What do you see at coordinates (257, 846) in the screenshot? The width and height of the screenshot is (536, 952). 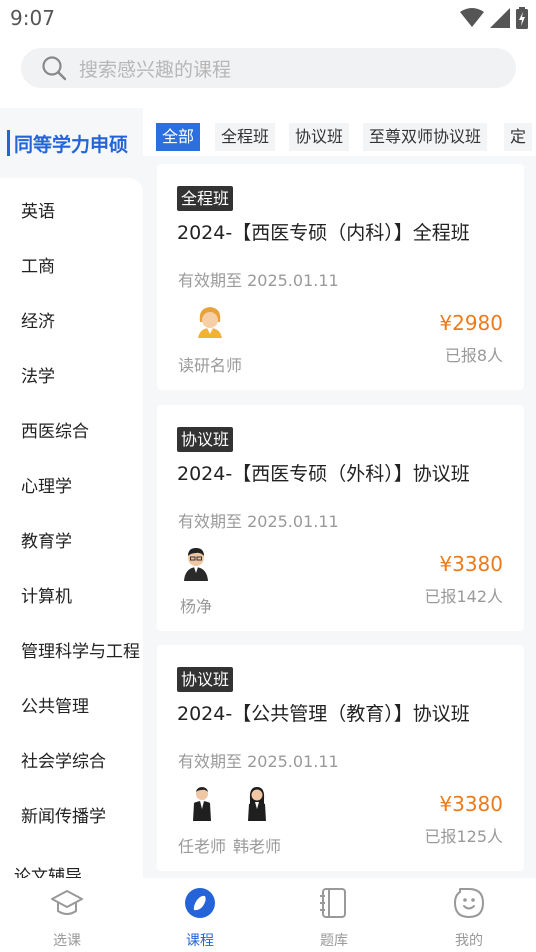 I see `teacher-name: 韩老师` at bounding box center [257, 846].